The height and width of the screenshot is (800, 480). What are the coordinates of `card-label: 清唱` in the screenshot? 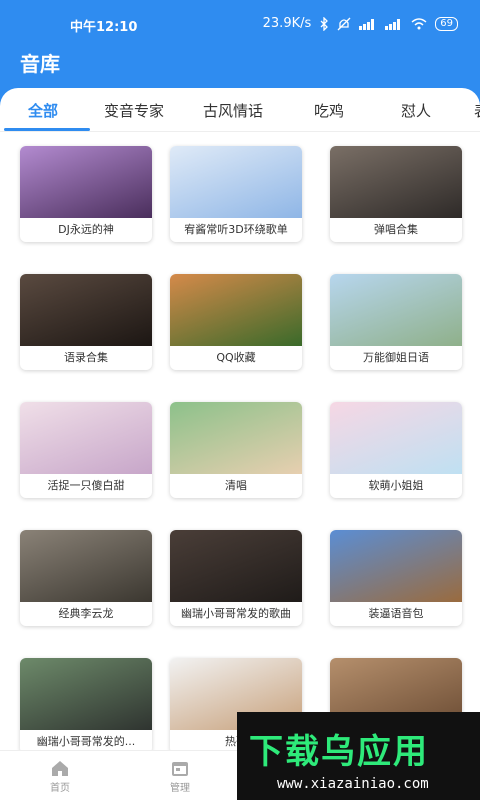 It's located at (236, 485).